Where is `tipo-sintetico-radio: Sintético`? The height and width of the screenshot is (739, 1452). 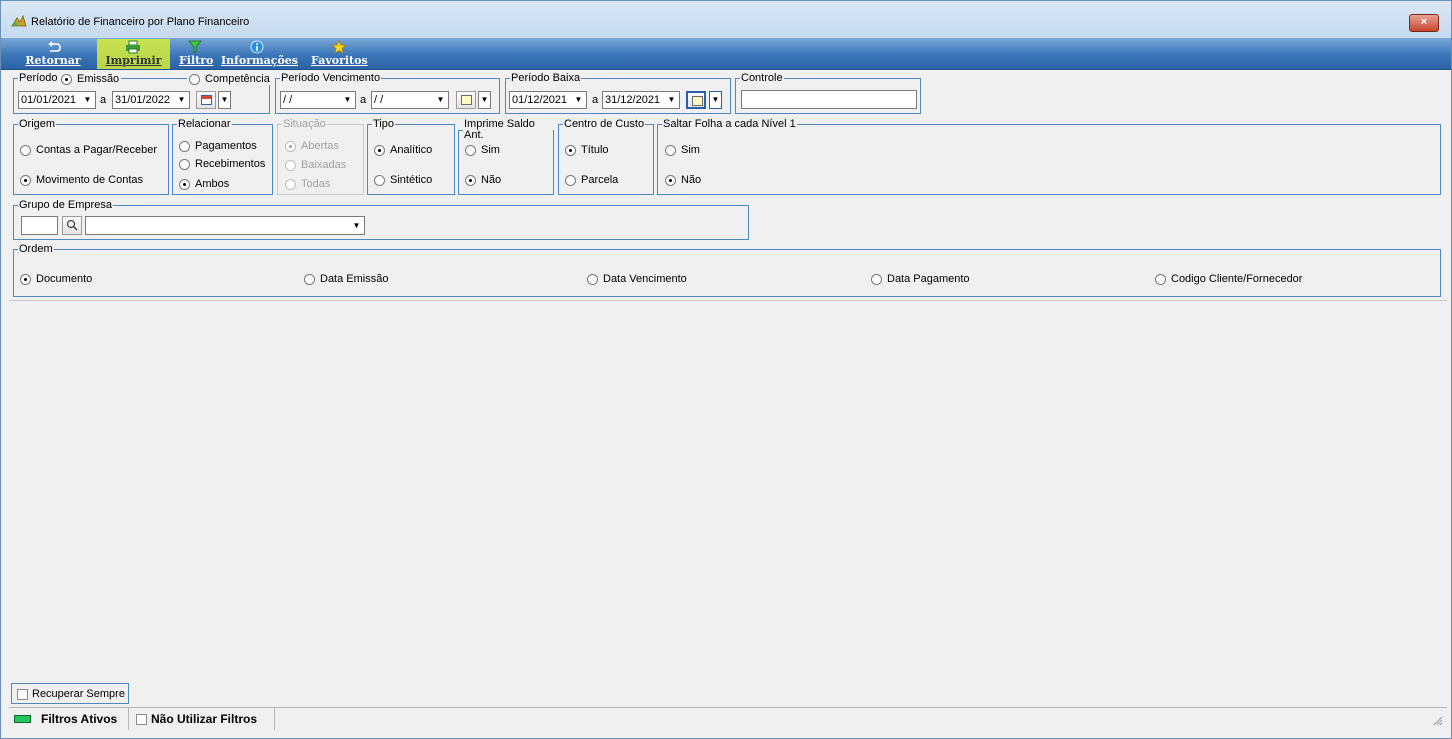 tipo-sintetico-radio: Sintético is located at coordinates (403, 180).